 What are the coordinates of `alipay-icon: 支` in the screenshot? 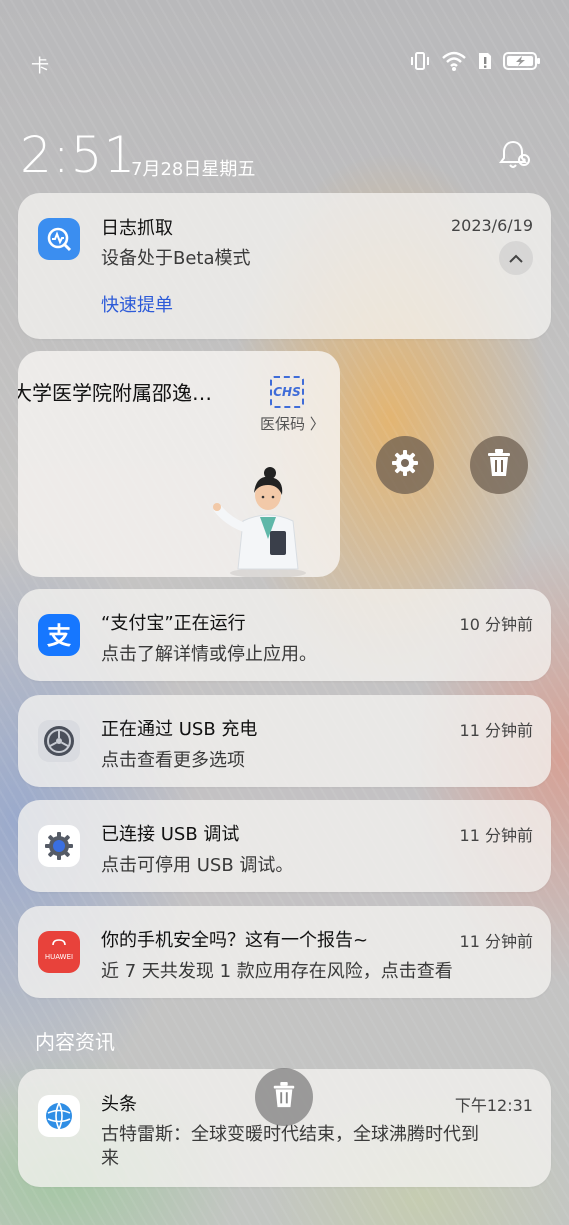 It's located at (59, 635).